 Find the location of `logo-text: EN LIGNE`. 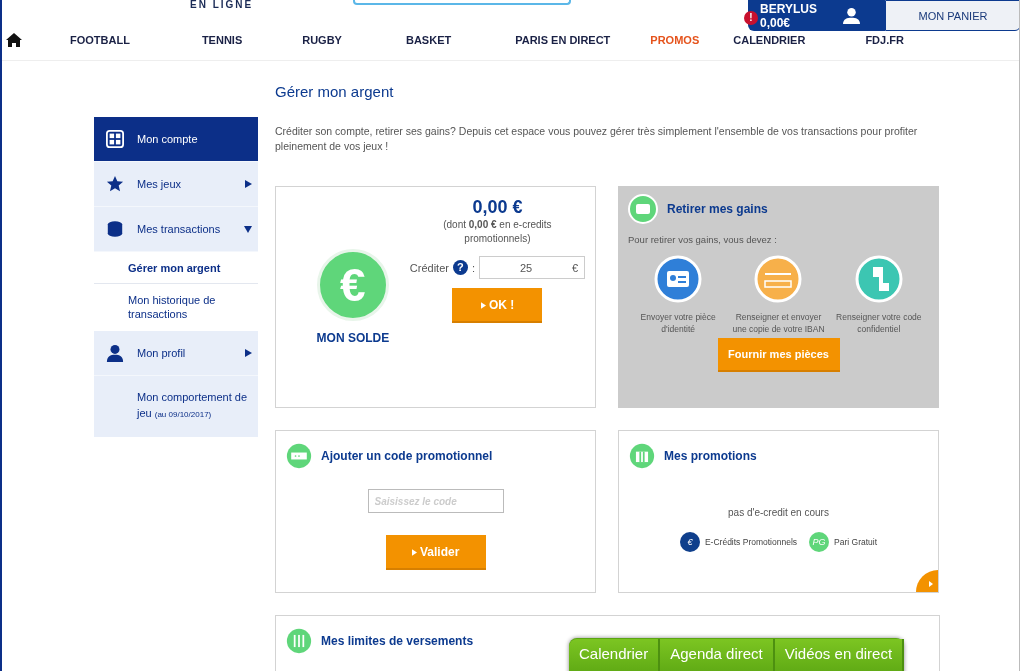

logo-text: EN LIGNE is located at coordinates (222, 5).